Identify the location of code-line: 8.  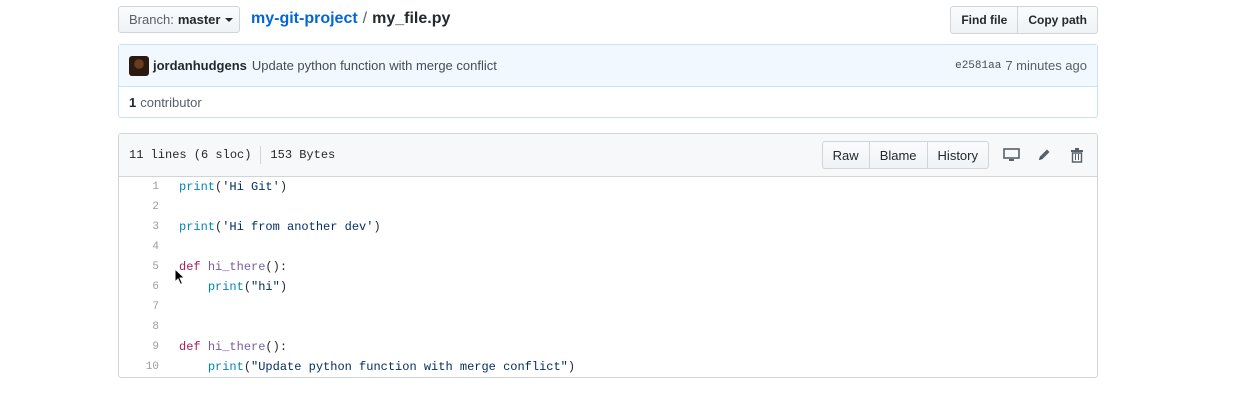
(608, 327).